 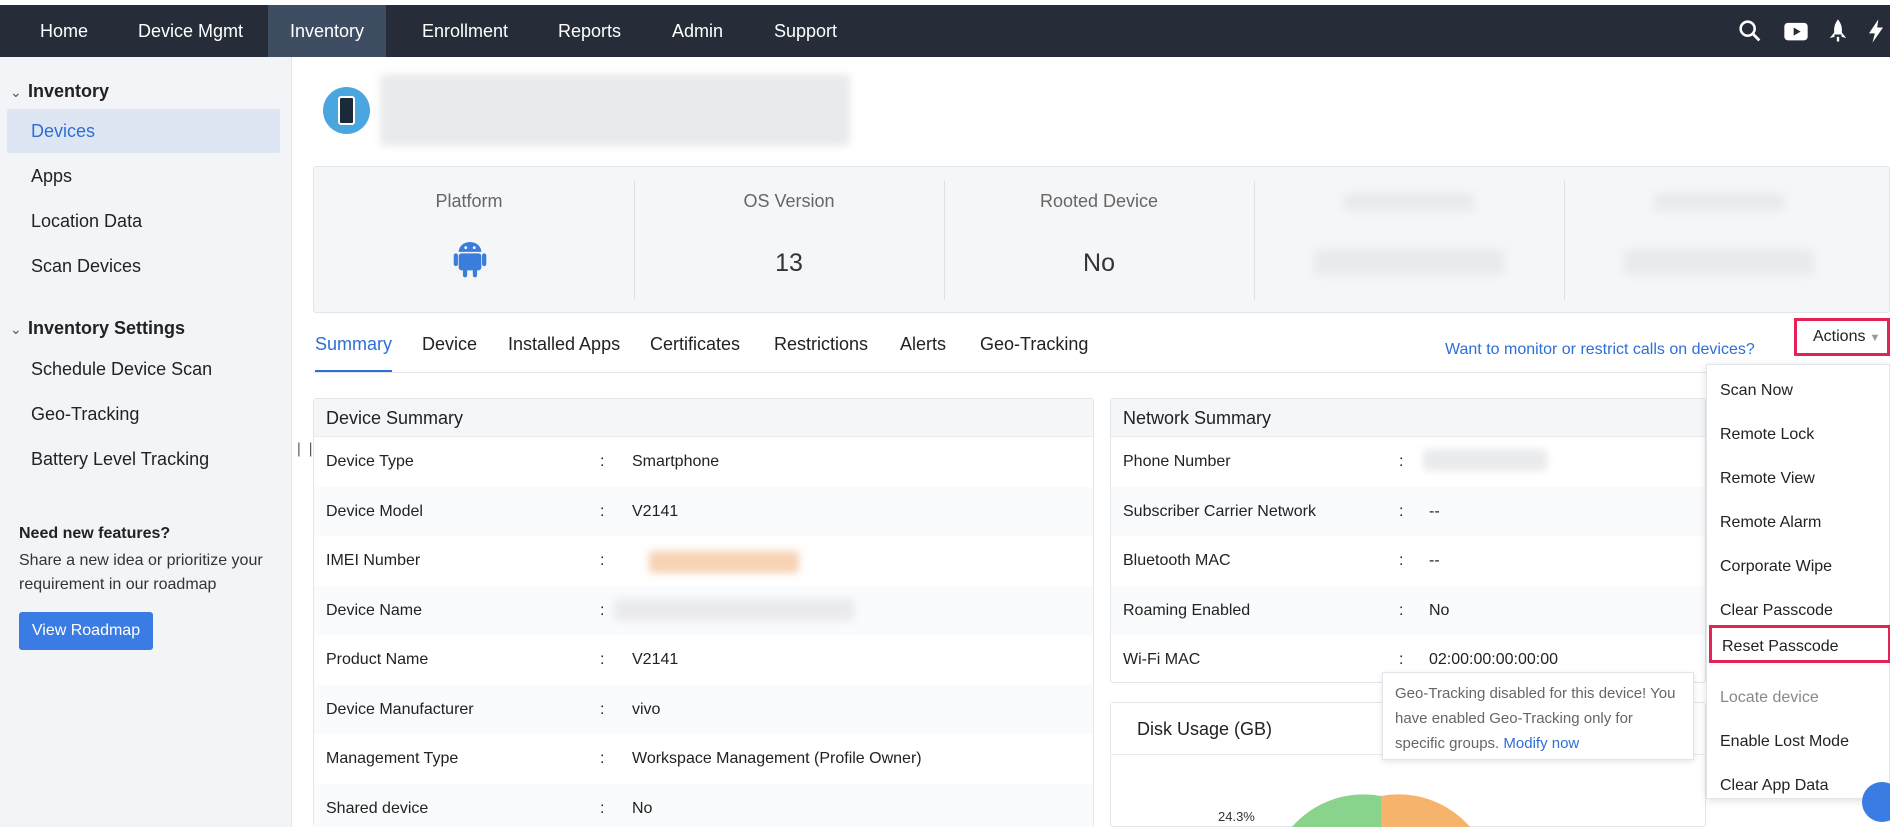 What do you see at coordinates (1408, 511) in the screenshot?
I see `summary-row: Subscriber Carrier Network: --` at bounding box center [1408, 511].